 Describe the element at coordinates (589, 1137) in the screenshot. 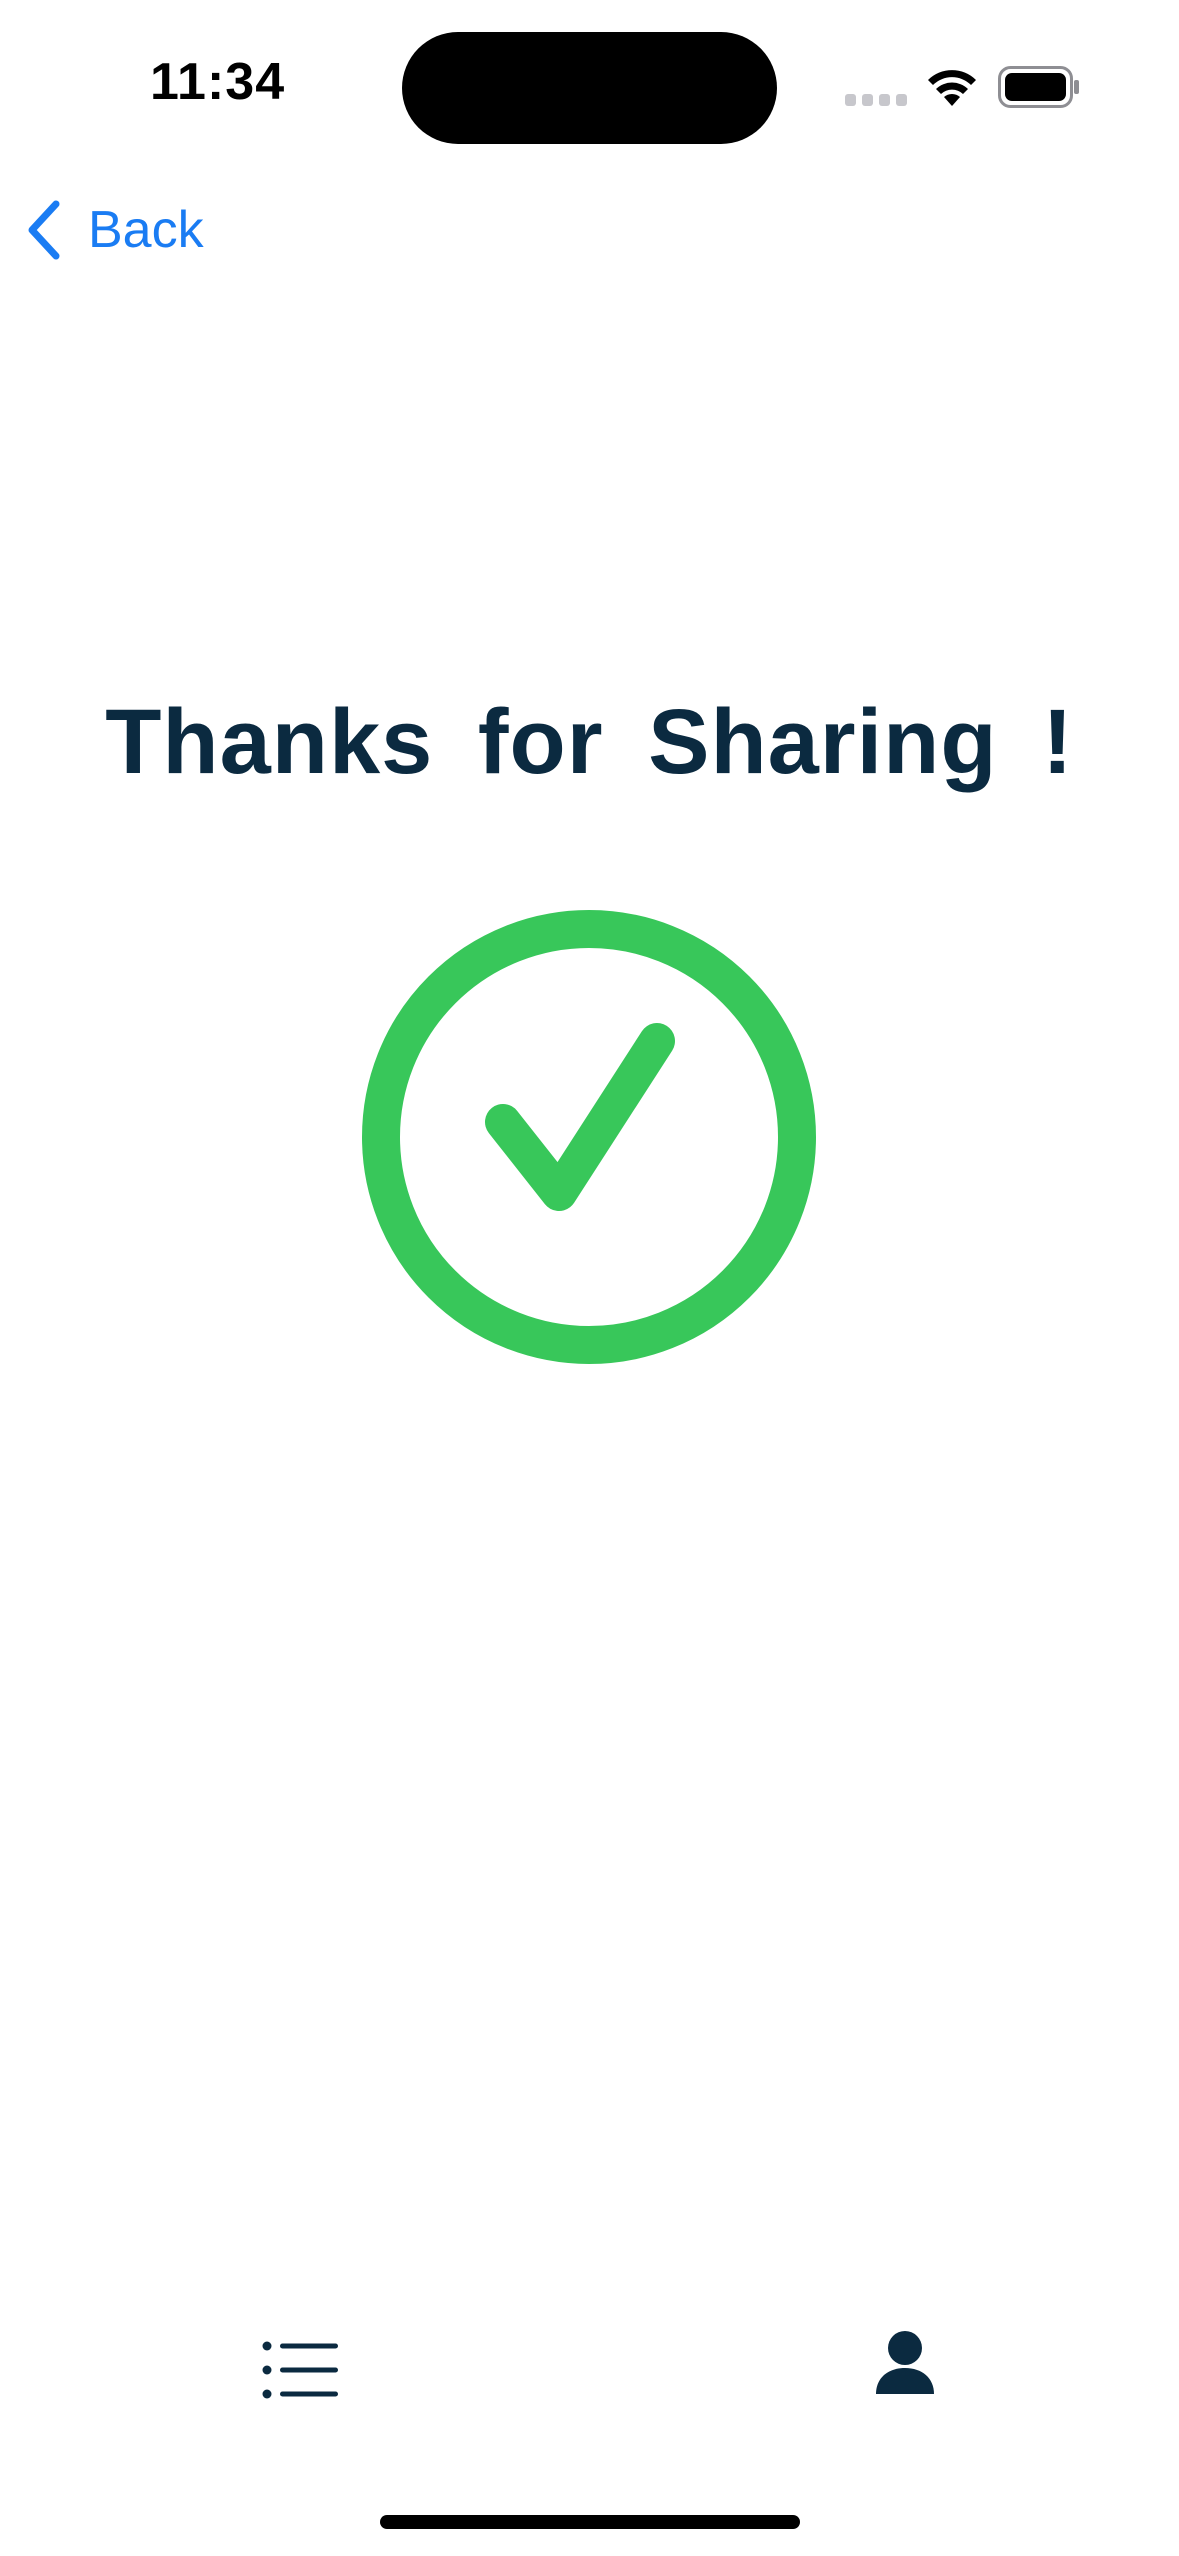

I see `check-circle-icon` at that location.